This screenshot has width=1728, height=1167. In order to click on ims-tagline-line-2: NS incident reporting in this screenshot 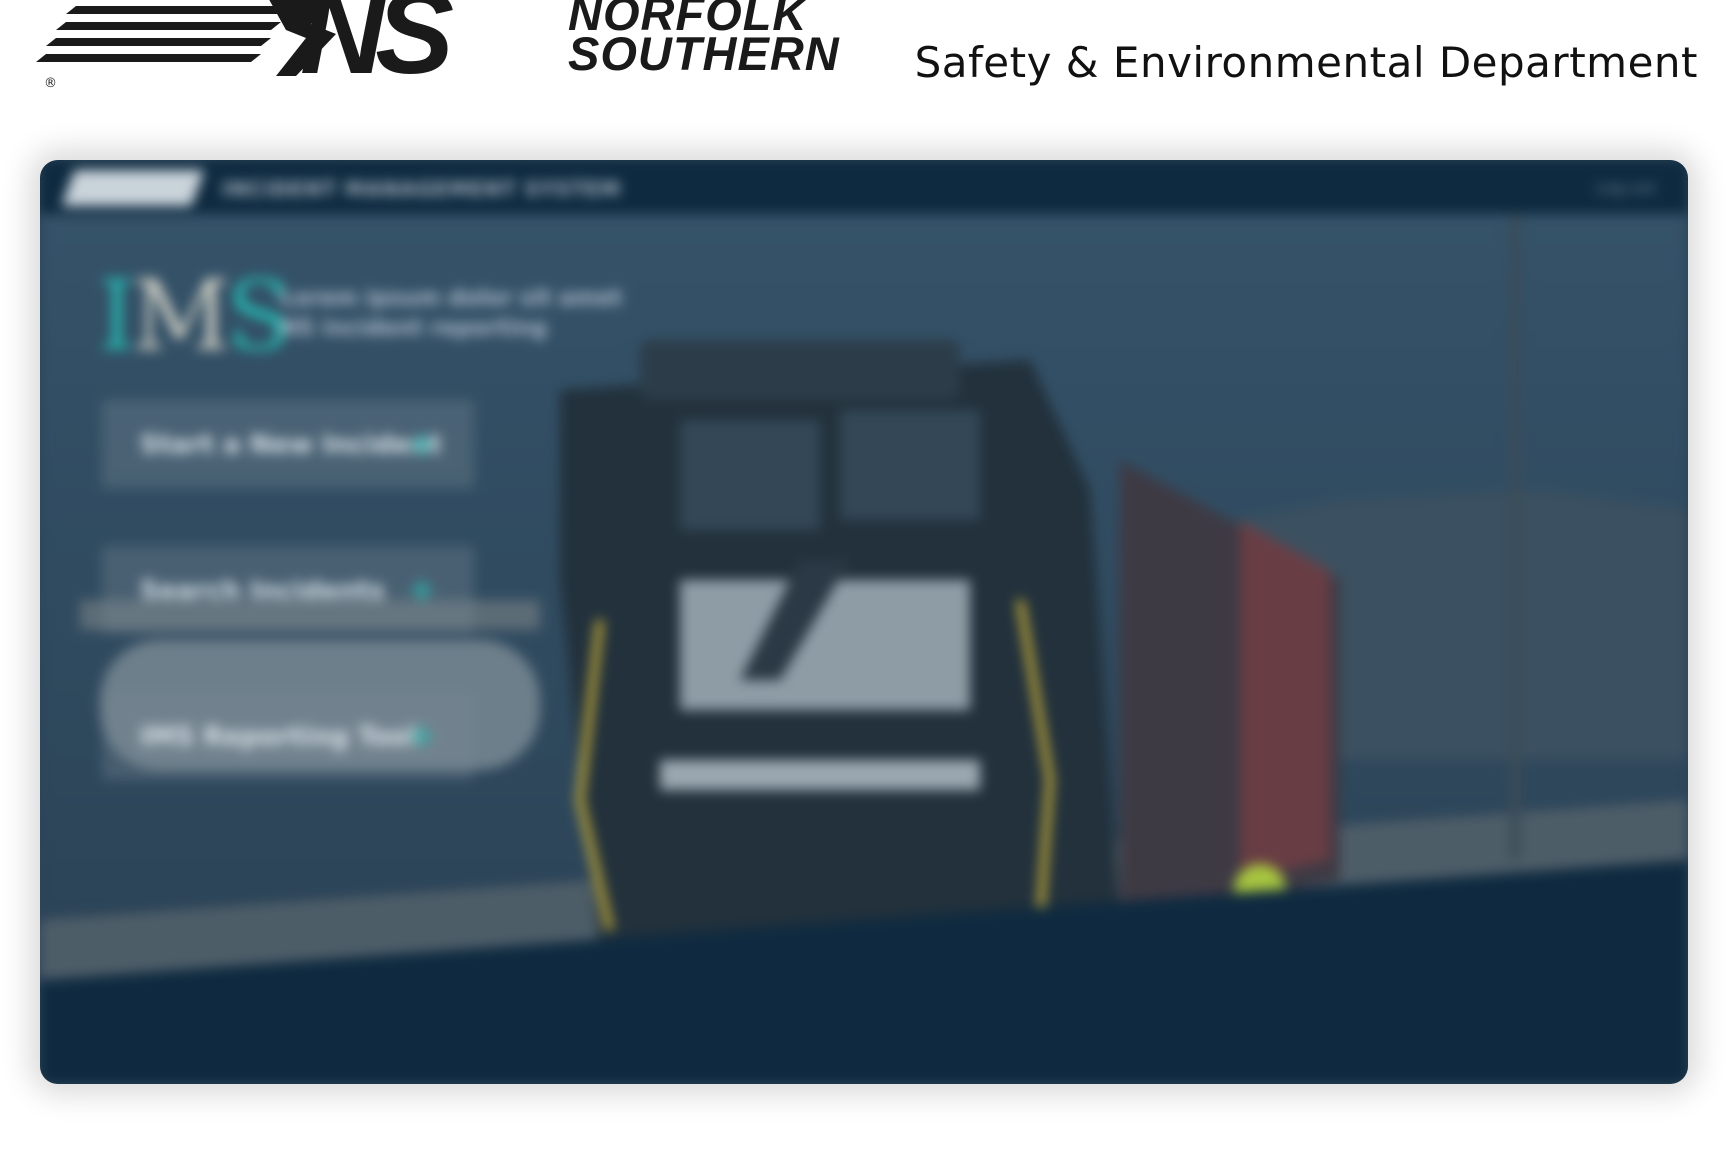, I will do `click(414, 328)`.